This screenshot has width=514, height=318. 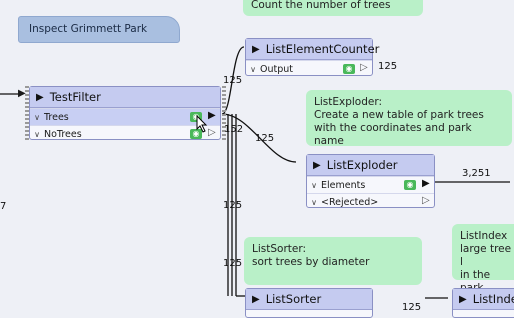 I want to click on port-label: NoTrees, so click(x=63, y=134).